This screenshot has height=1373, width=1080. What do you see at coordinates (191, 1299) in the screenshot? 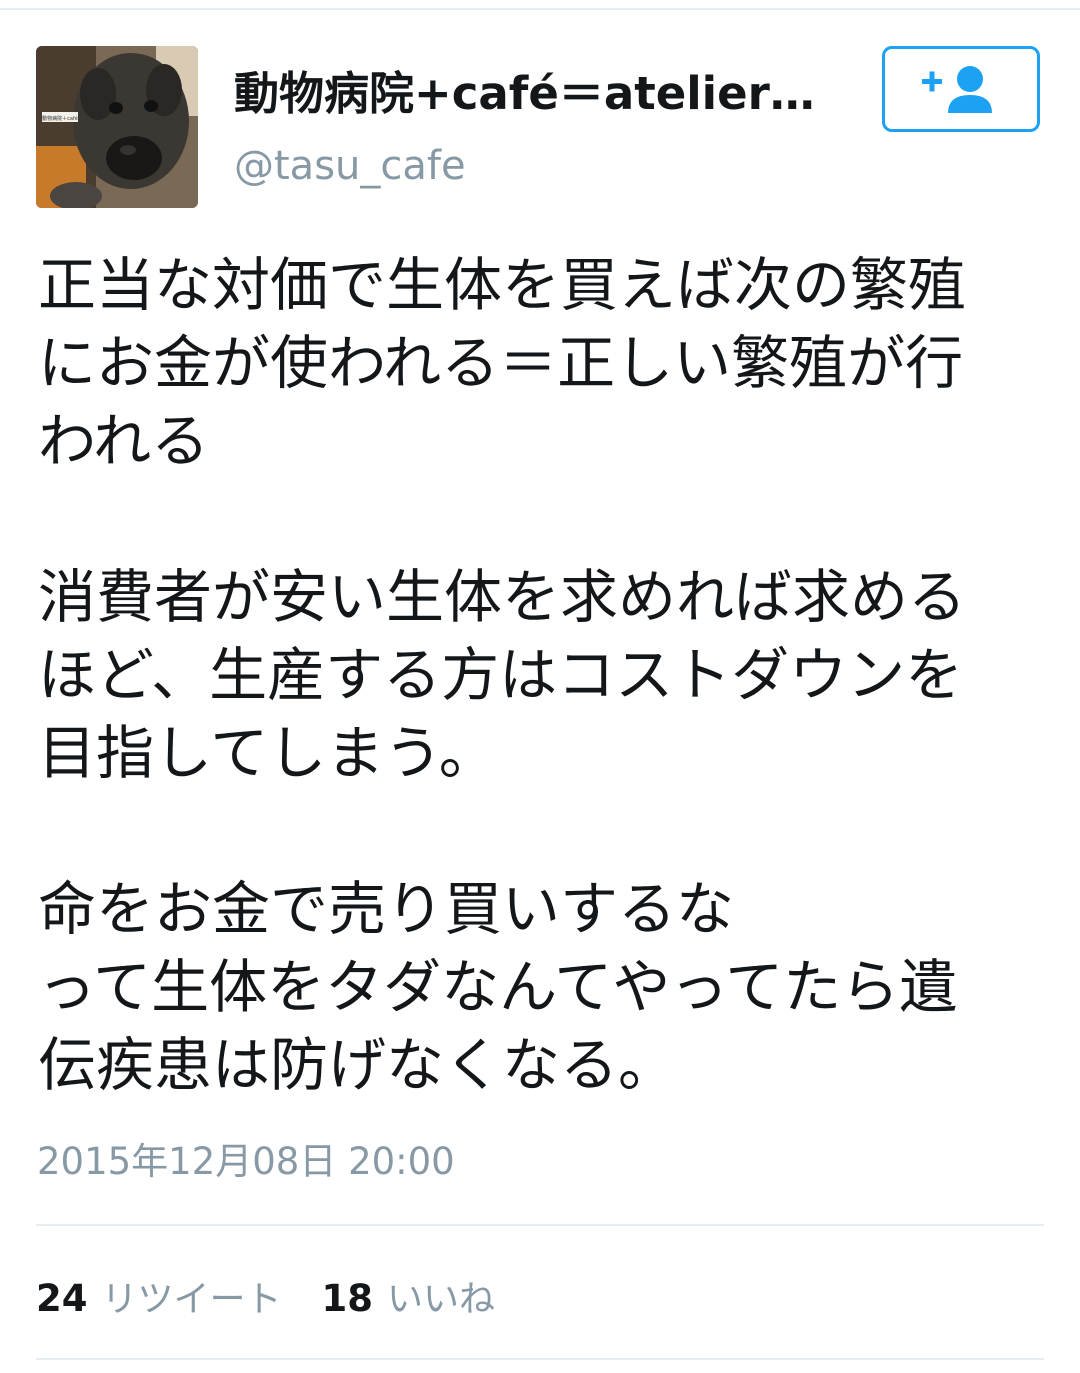
I see `retweet-label: リツイート` at bounding box center [191, 1299].